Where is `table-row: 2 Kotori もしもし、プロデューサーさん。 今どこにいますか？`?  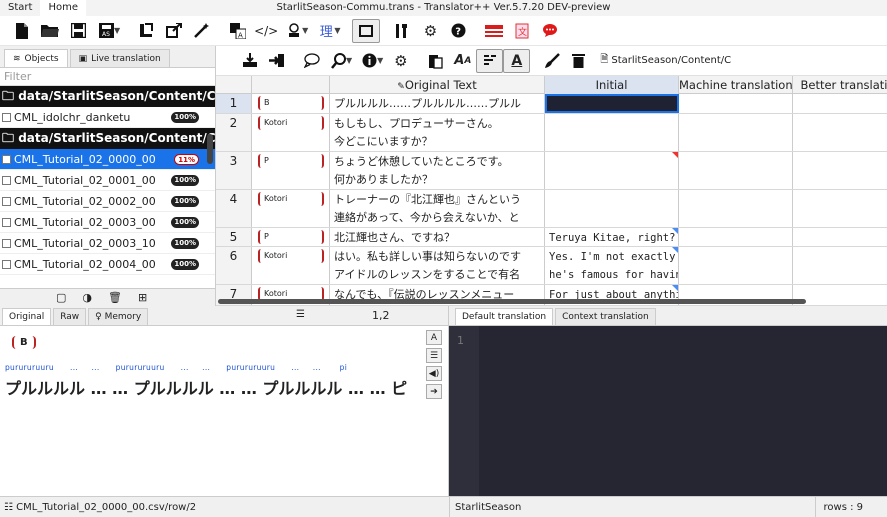 table-row: 2 Kotori もしもし、プロデューサーさん。 今どこにいますか？ is located at coordinates (551, 133).